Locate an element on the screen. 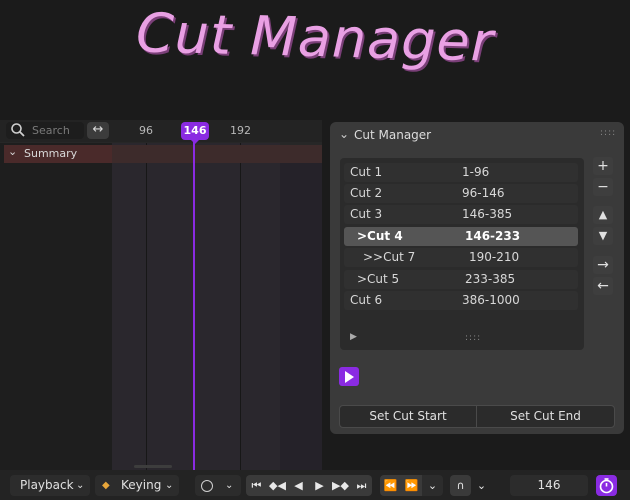 The width and height of the screenshot is (630, 500). prev-frame-icon: ⏪ is located at coordinates (390, 485).